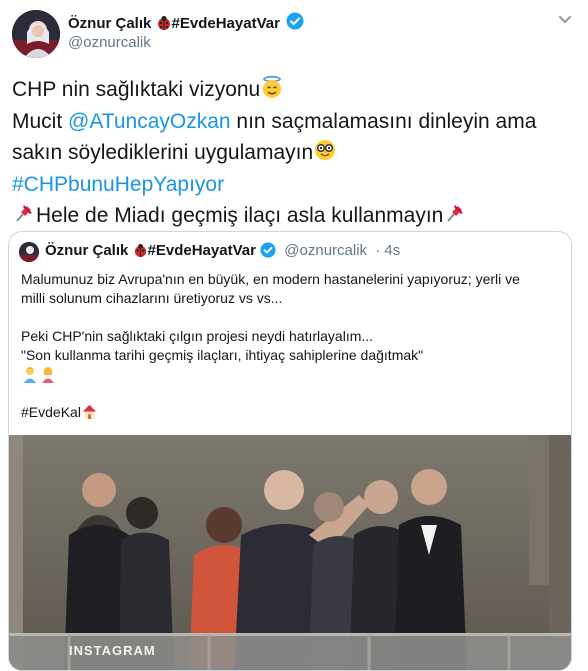 The height and width of the screenshot is (671, 588). I want to click on person-emoji-row, so click(291, 374).